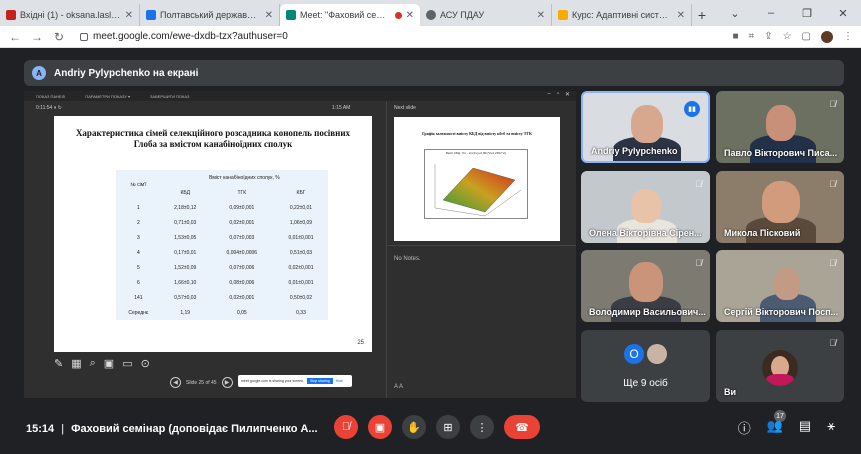 This screenshot has height=454, width=861. What do you see at coordinates (645, 366) in the screenshot?
I see `more-participants-tile: O Ще 9 осіб` at bounding box center [645, 366].